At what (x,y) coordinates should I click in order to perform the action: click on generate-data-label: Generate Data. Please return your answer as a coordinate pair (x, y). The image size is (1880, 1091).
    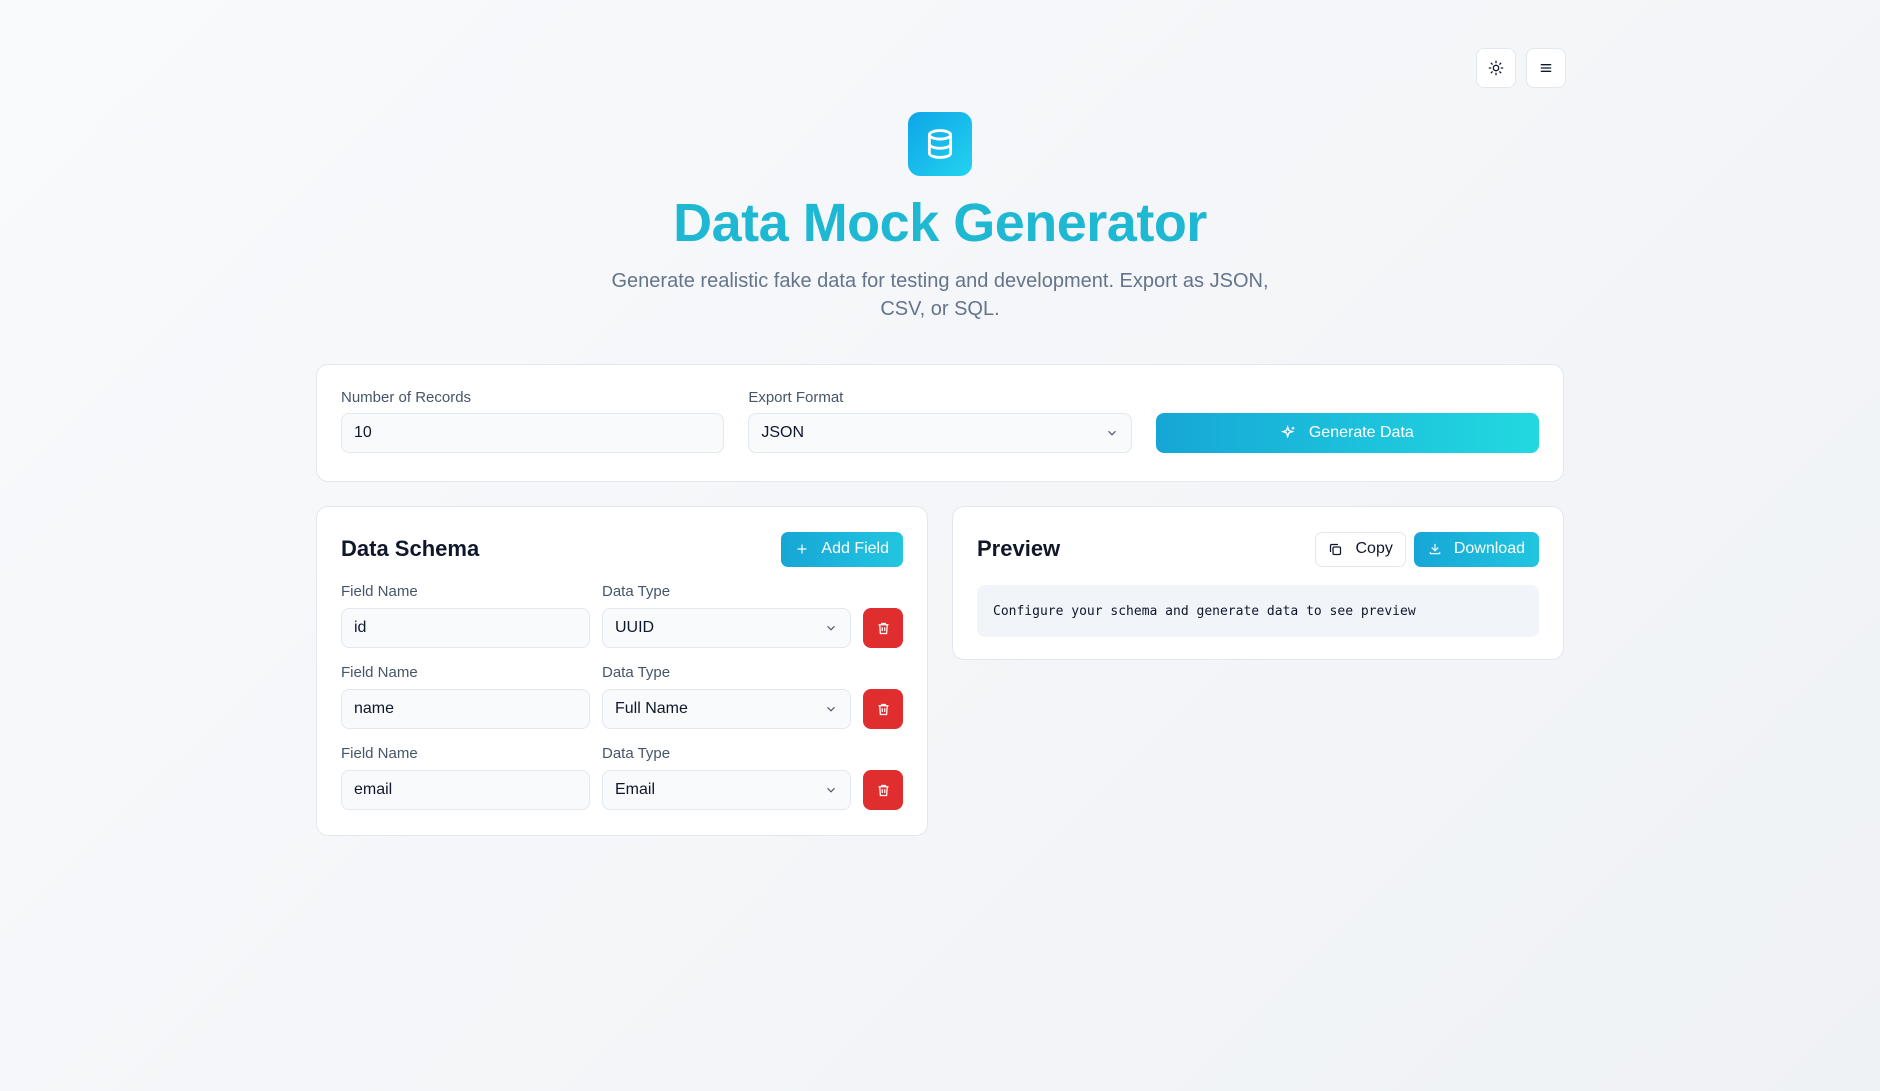
    Looking at the image, I should click on (1361, 432).